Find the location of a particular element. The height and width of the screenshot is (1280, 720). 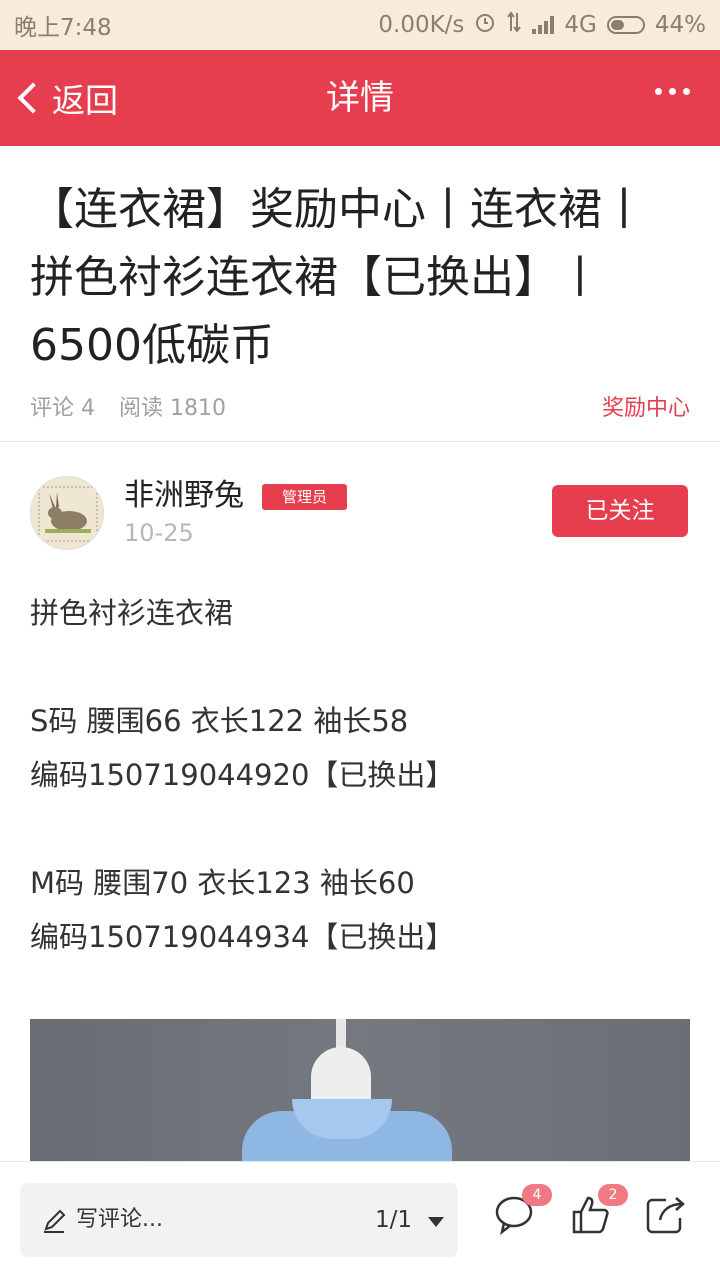

status-time: 晚上7:48 is located at coordinates (63, 28).